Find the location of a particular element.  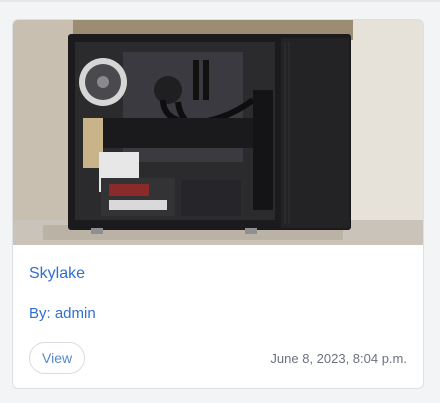

post-title-link: Skylake is located at coordinates (57, 274).